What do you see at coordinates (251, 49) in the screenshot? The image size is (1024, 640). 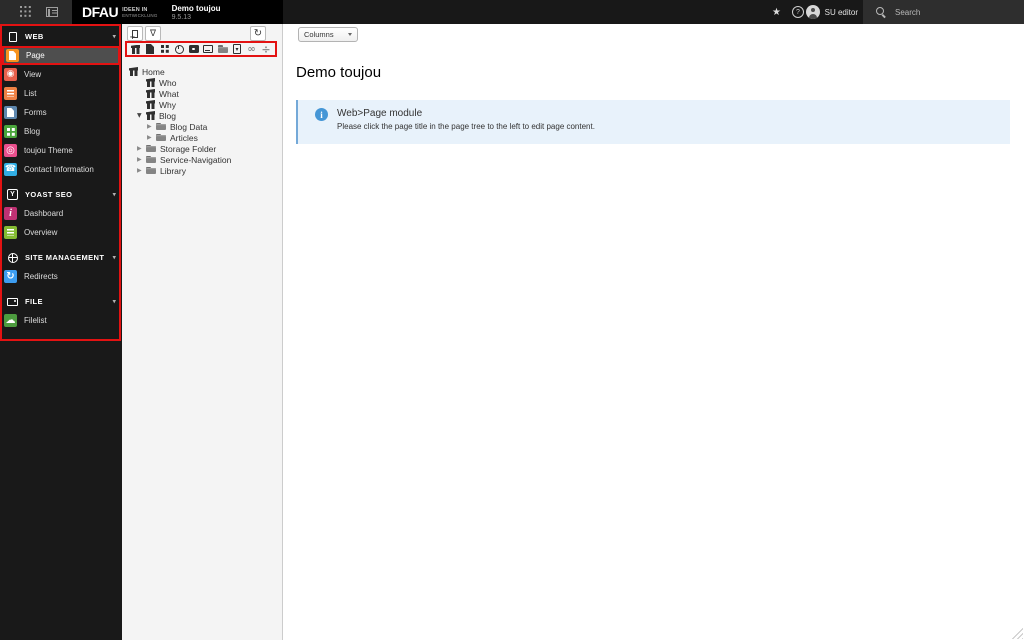 I see `external-link-page-icon` at bounding box center [251, 49].